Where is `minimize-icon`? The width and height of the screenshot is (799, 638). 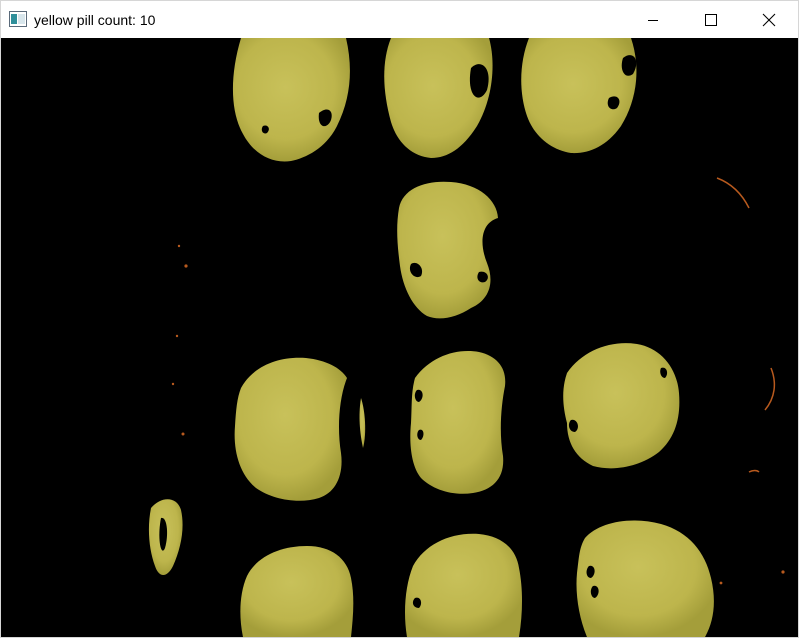 minimize-icon is located at coordinates (653, 20).